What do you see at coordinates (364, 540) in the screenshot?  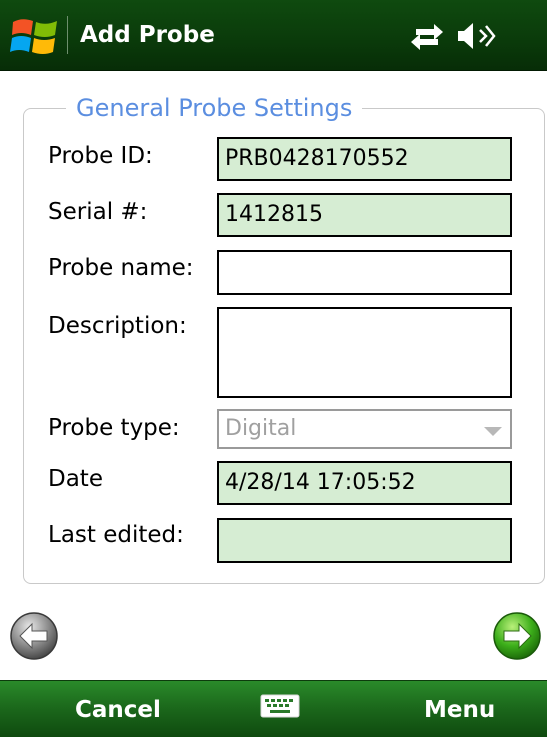 I see `last-edited-field` at bounding box center [364, 540].